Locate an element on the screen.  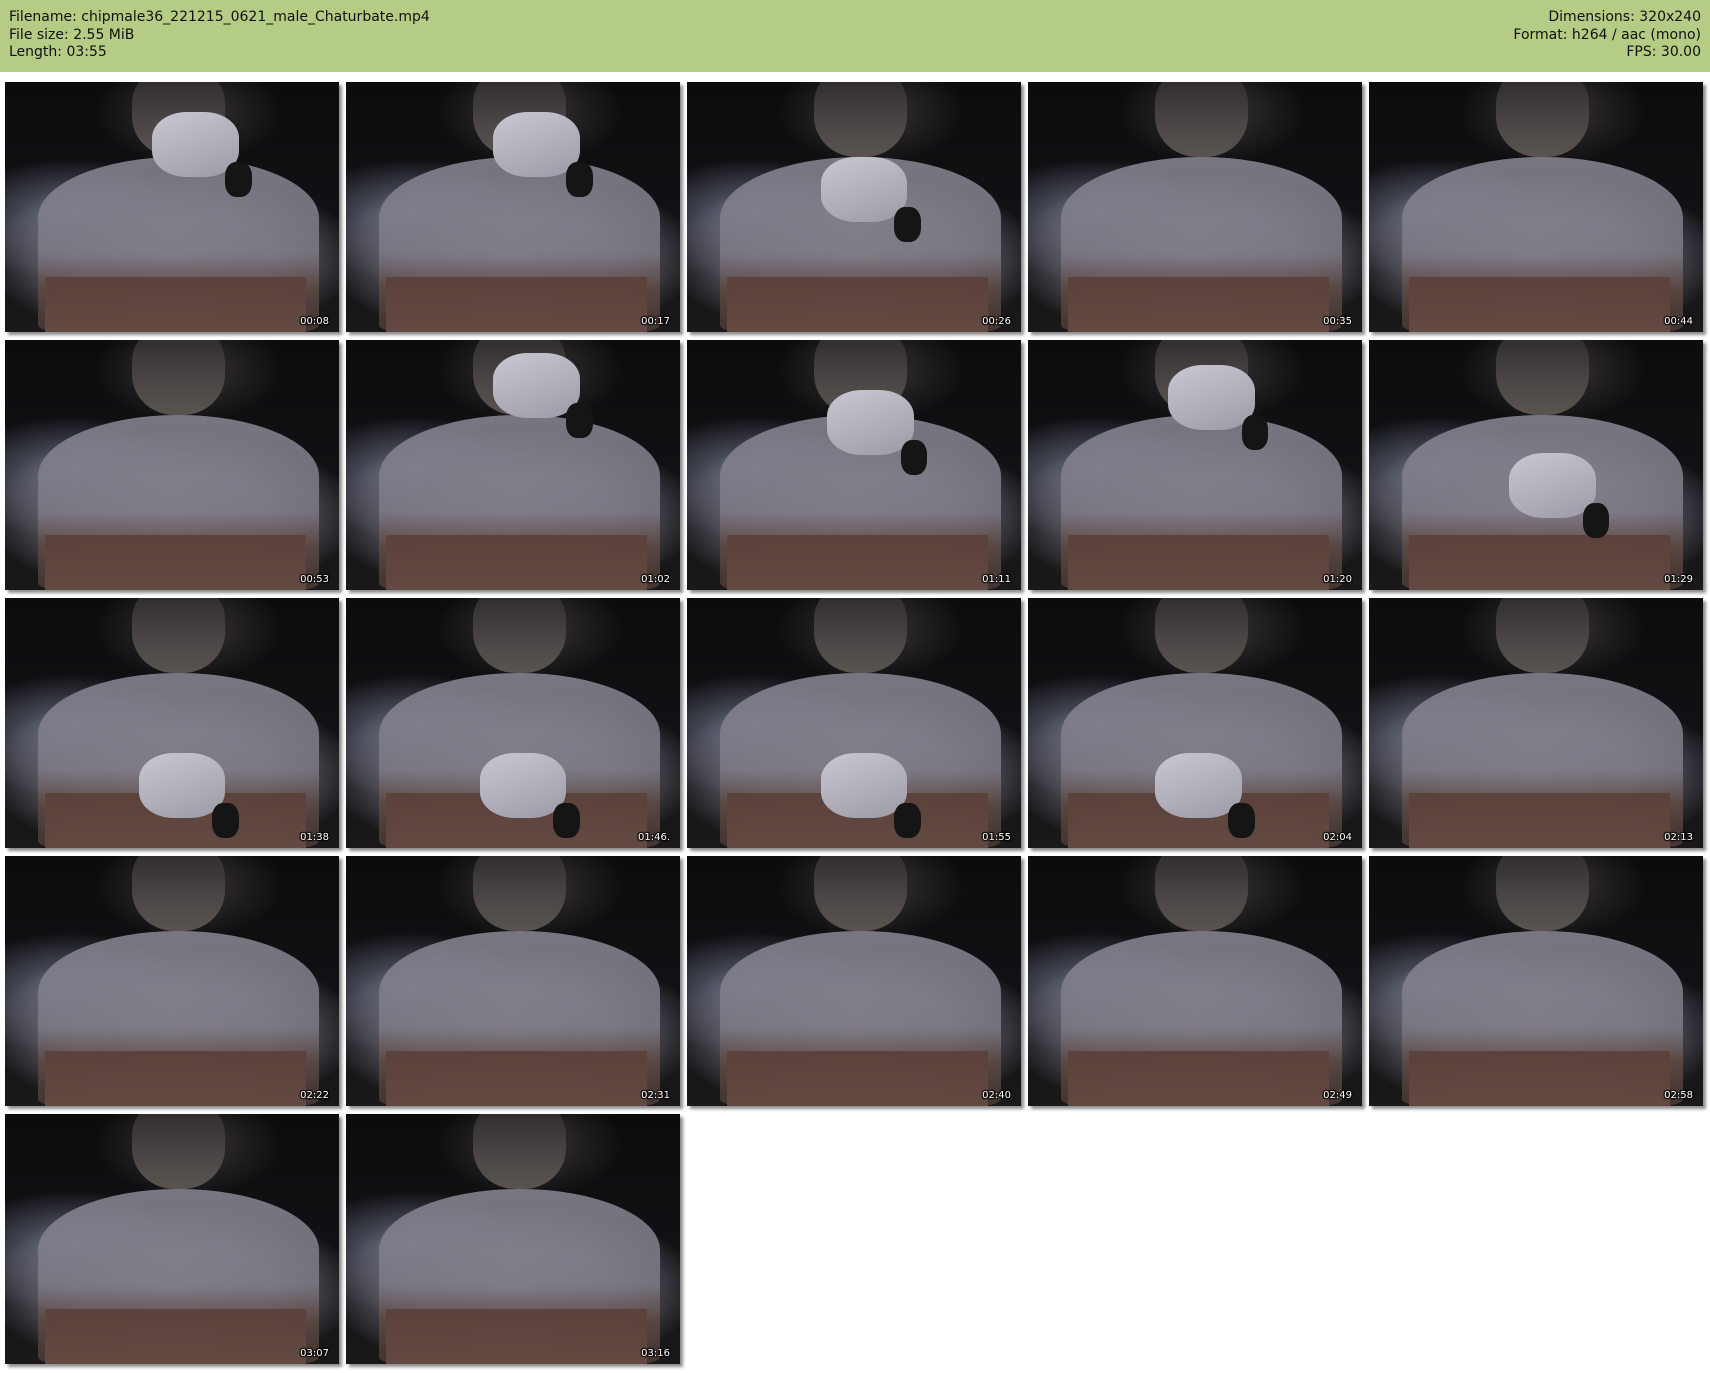
length-text: Length: 03:55 is located at coordinates (58, 52).